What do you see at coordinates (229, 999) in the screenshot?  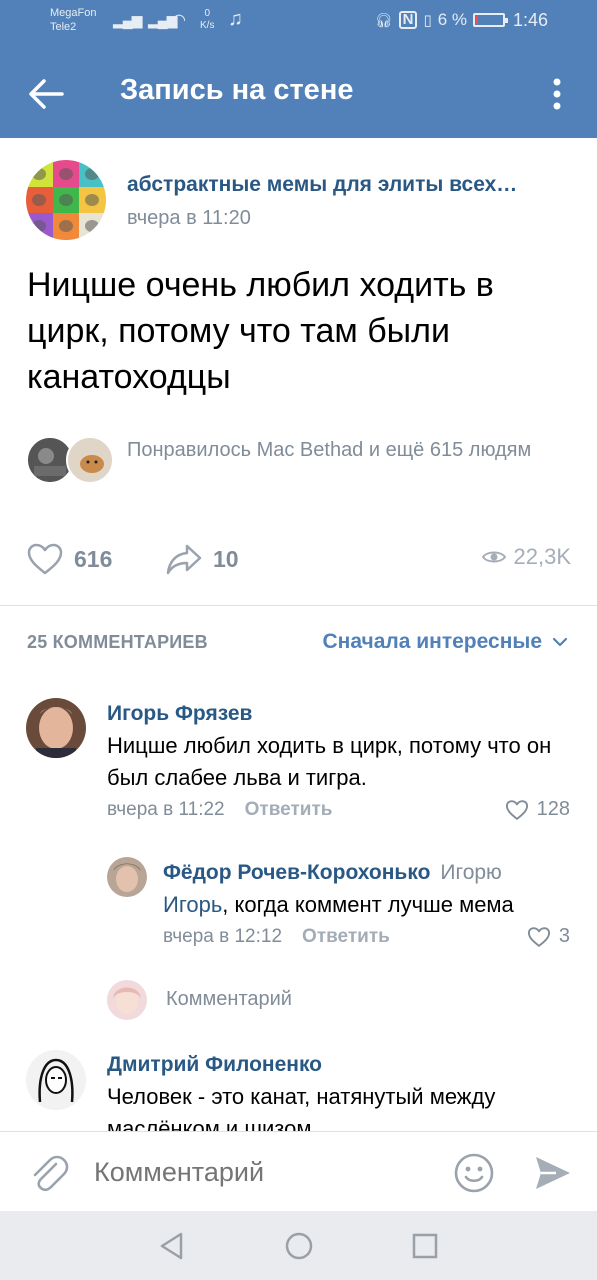 I see `reply-comment-input: Комментарий` at bounding box center [229, 999].